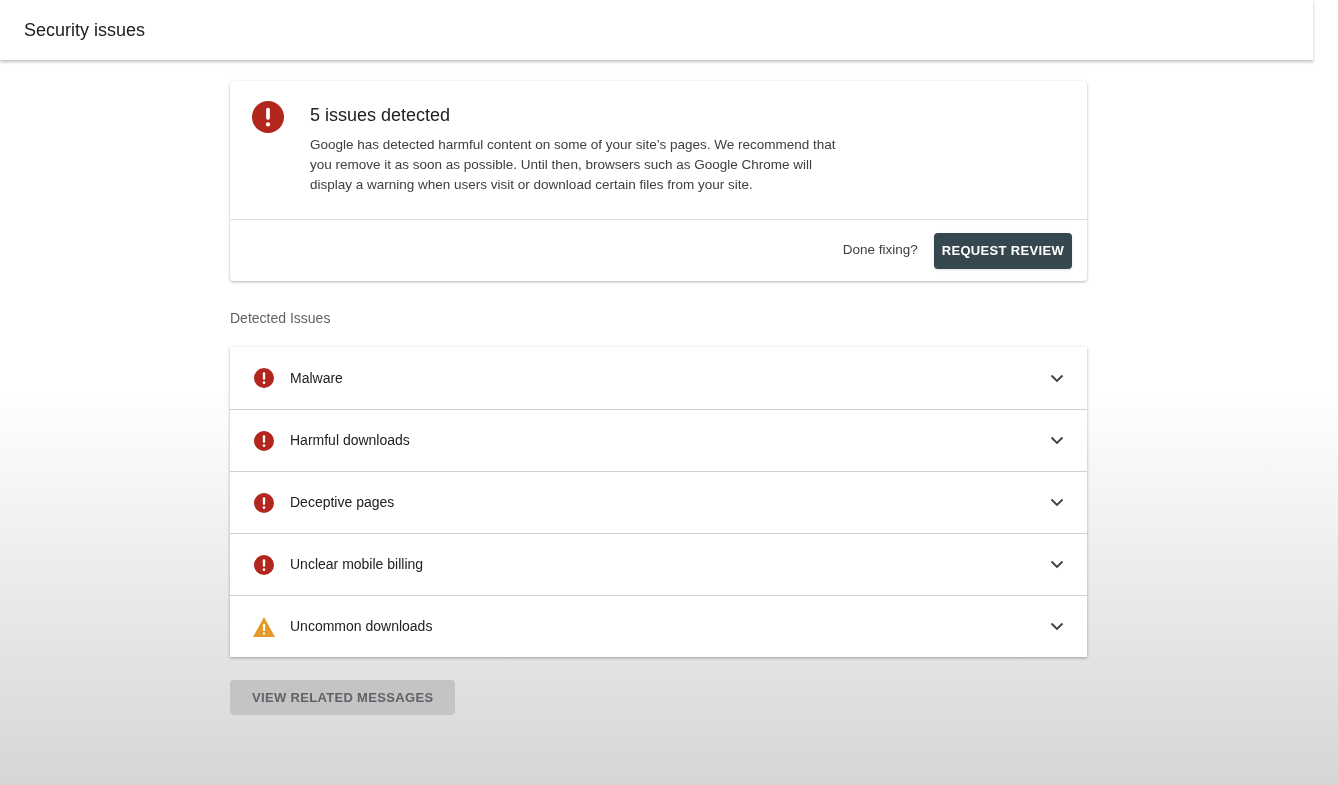 This screenshot has width=1338, height=785. What do you see at coordinates (85, 30) in the screenshot?
I see `page-title: Security issues` at bounding box center [85, 30].